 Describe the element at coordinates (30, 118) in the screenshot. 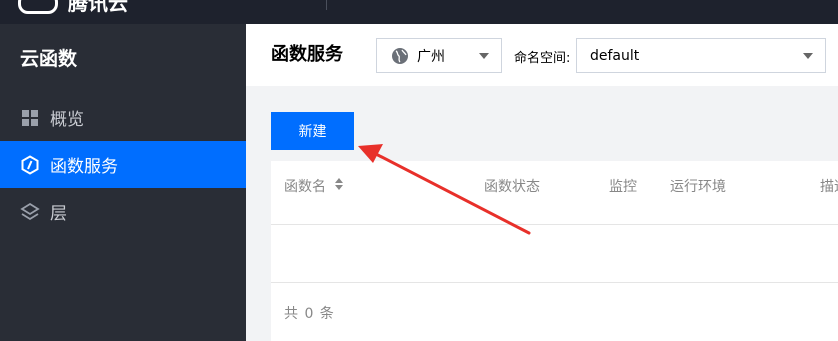

I see `grid-icon` at that location.